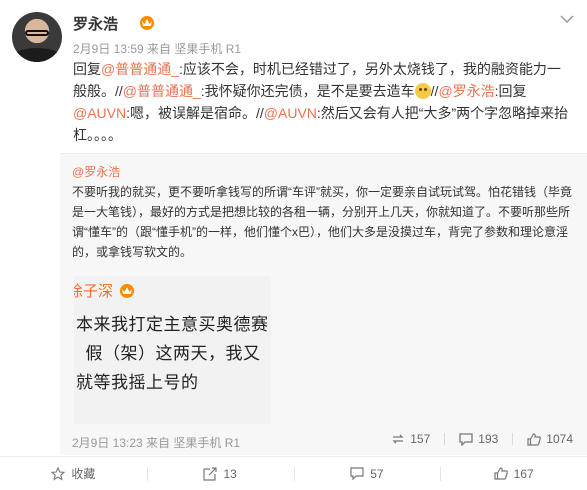 This screenshot has width=587, height=490. Describe the element at coordinates (156, 443) in the screenshot. I see `repost-meta: 2月9日 13:23 来自 坚果手机 R1` at that location.